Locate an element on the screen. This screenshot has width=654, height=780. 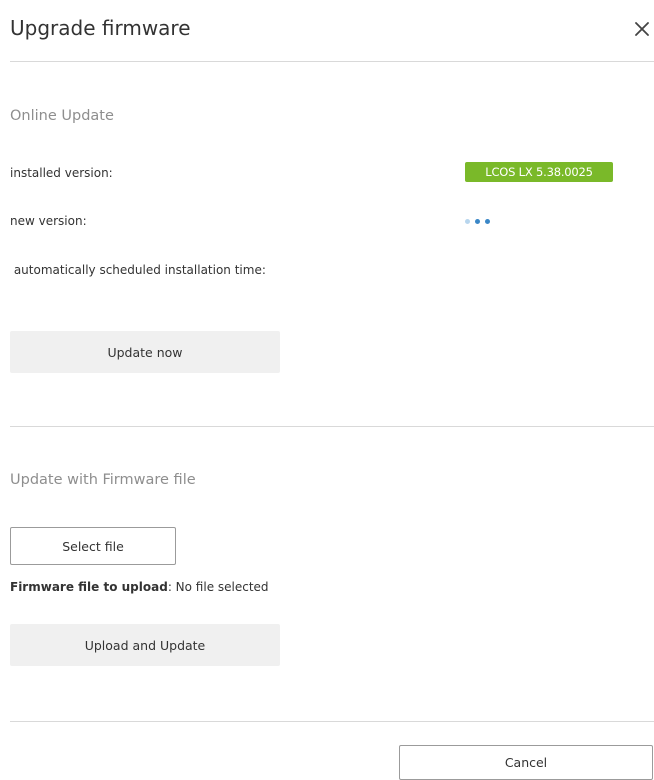
dialog-title: Upgrade firmware is located at coordinates (100, 28).